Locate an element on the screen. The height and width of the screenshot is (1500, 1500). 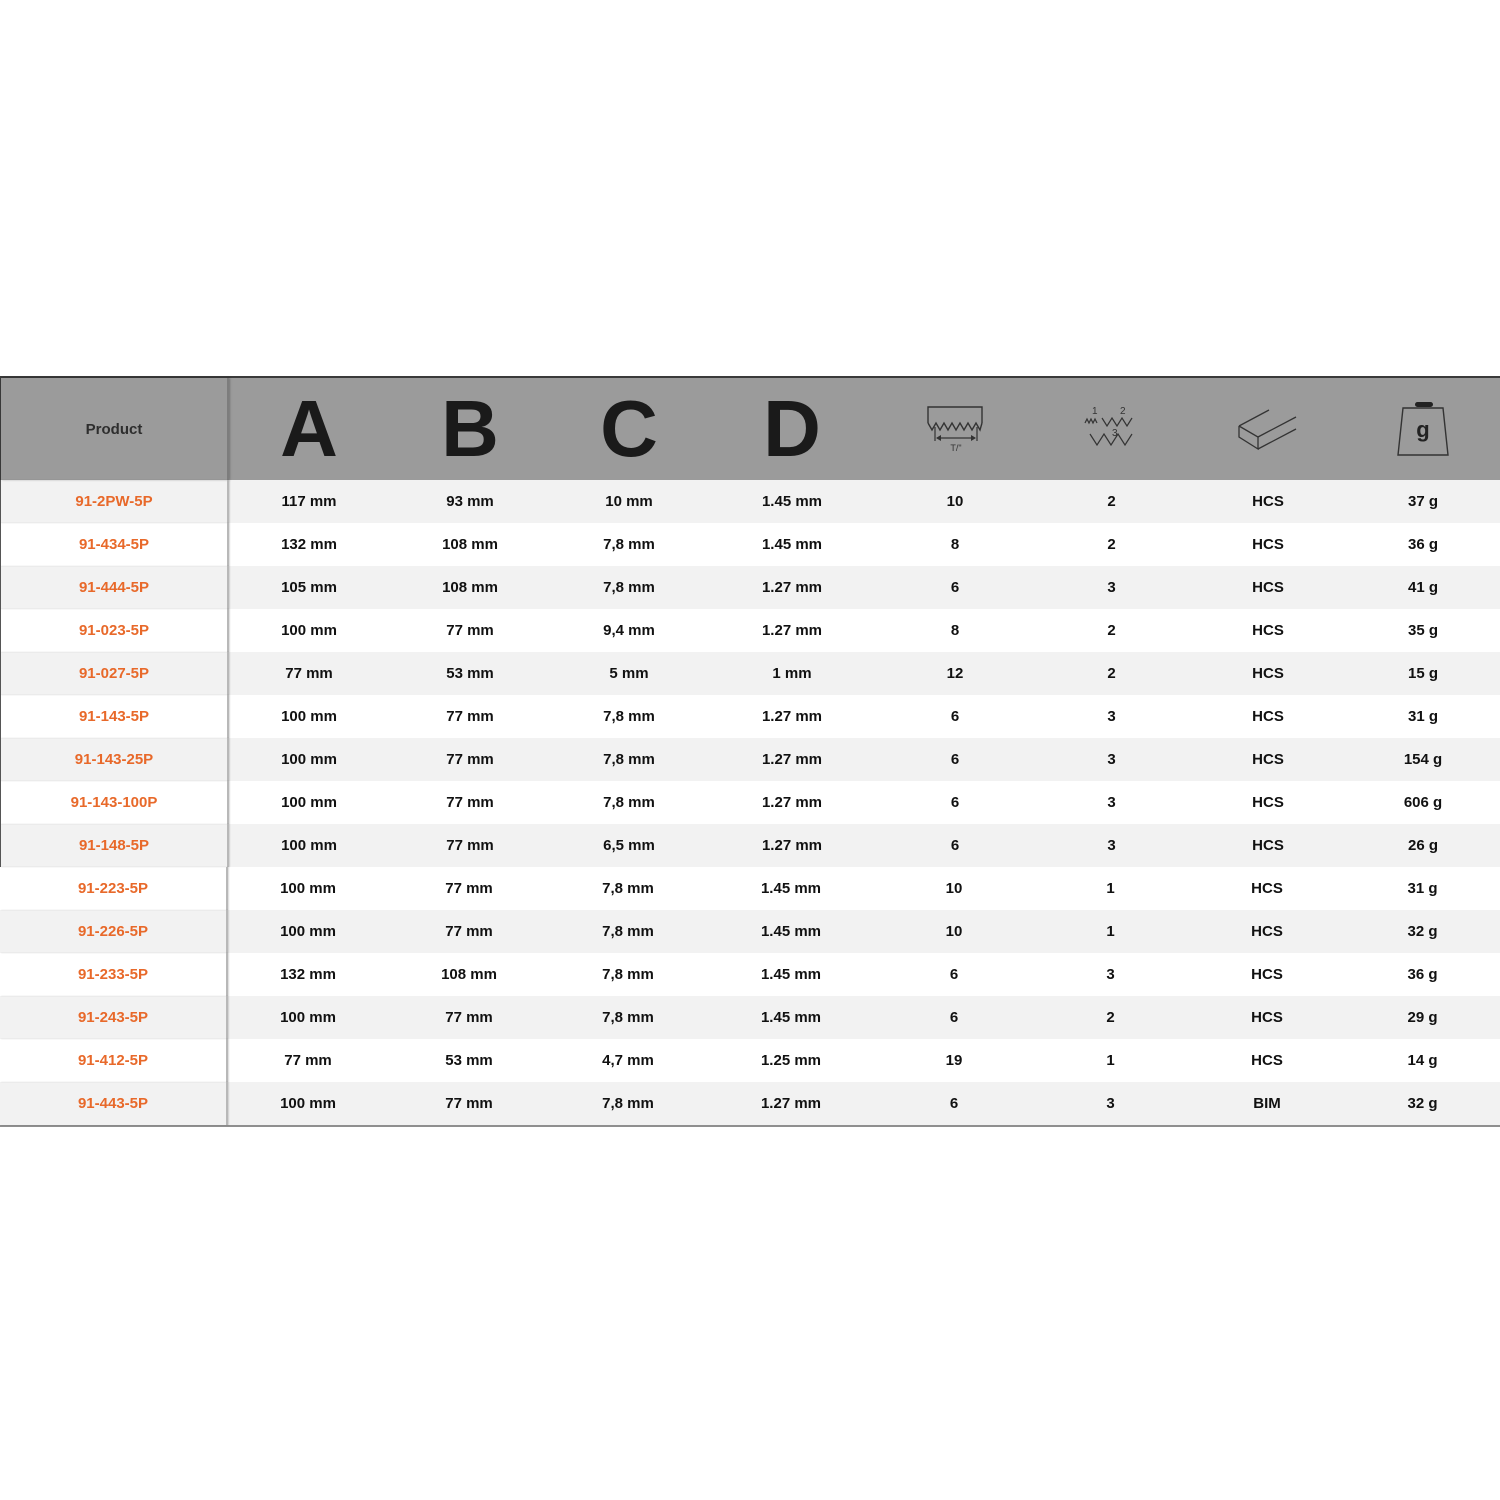
product-code: 91-444-5P is located at coordinates (114, 587).